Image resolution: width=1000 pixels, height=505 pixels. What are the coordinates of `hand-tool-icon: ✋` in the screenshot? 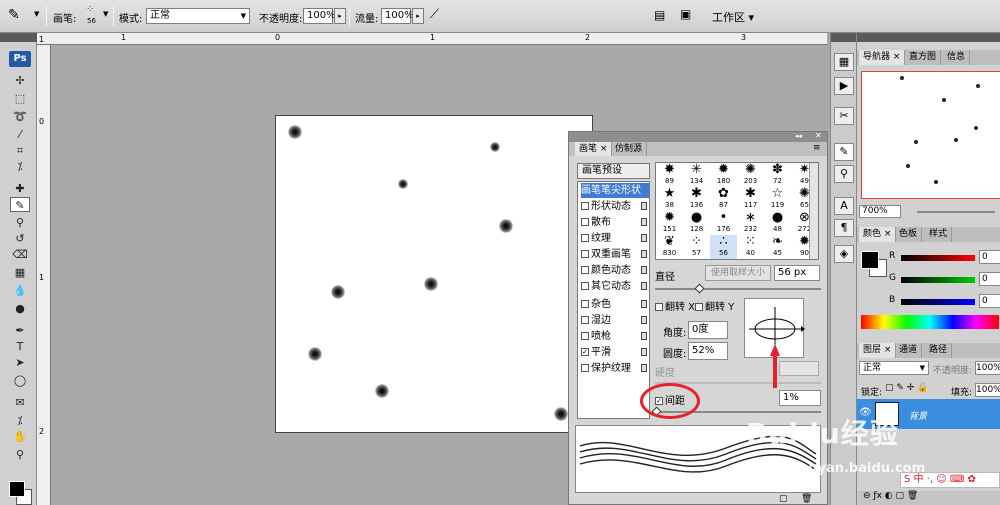 It's located at (20, 436).